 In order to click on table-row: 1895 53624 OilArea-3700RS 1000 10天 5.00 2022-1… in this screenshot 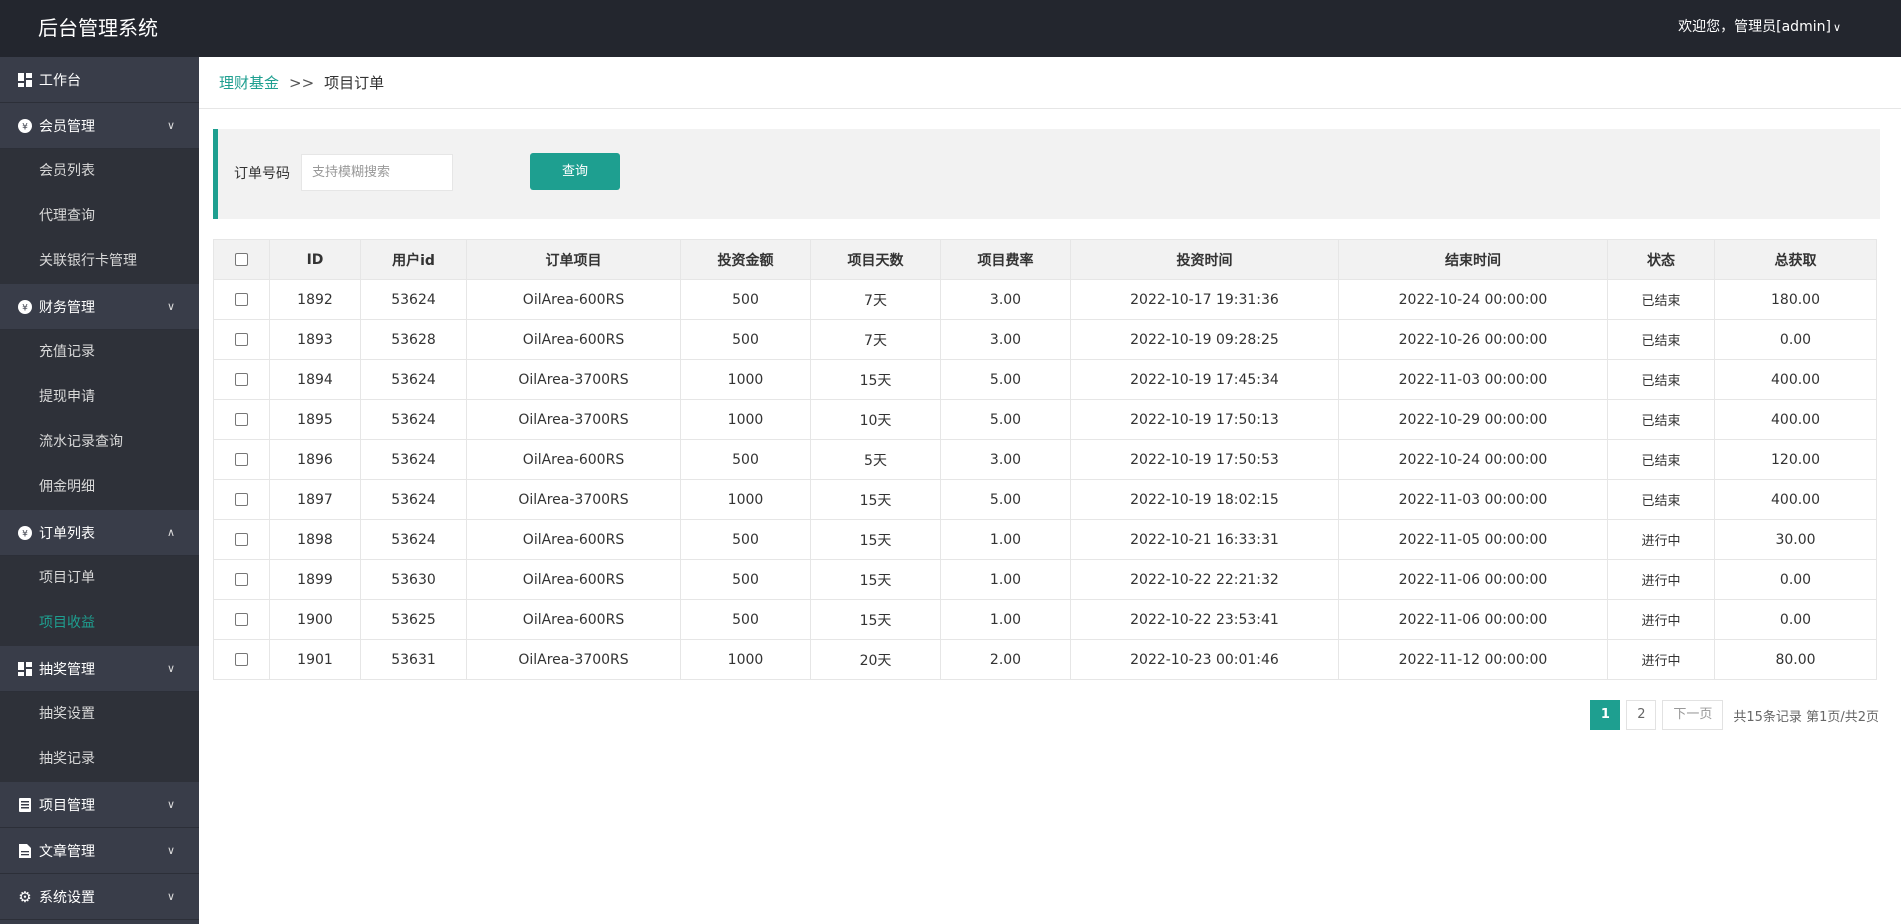, I will do `click(1045, 419)`.